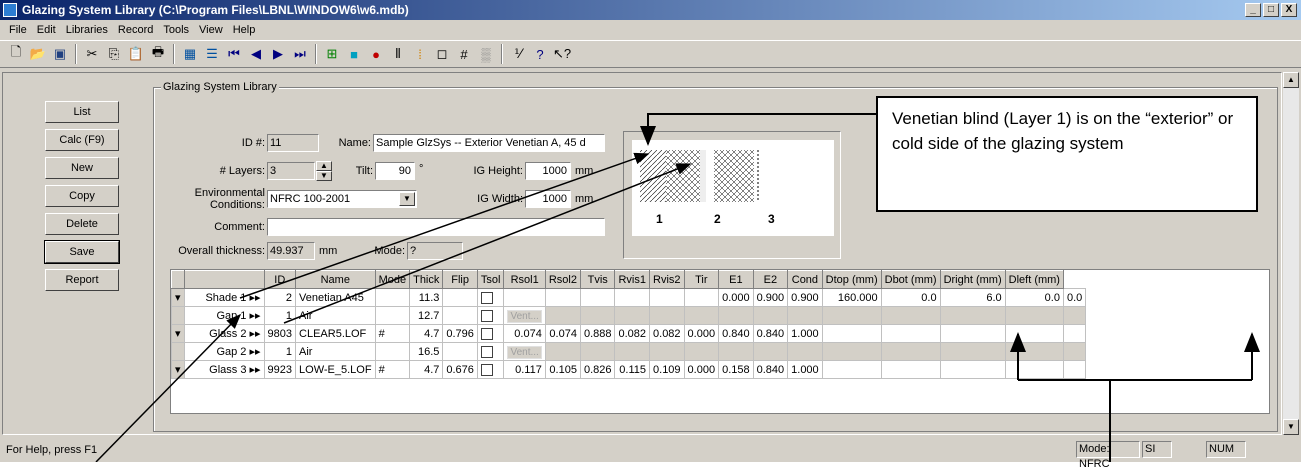 The image size is (1301, 472). I want to click on list-icon: ☰, so click(212, 54).